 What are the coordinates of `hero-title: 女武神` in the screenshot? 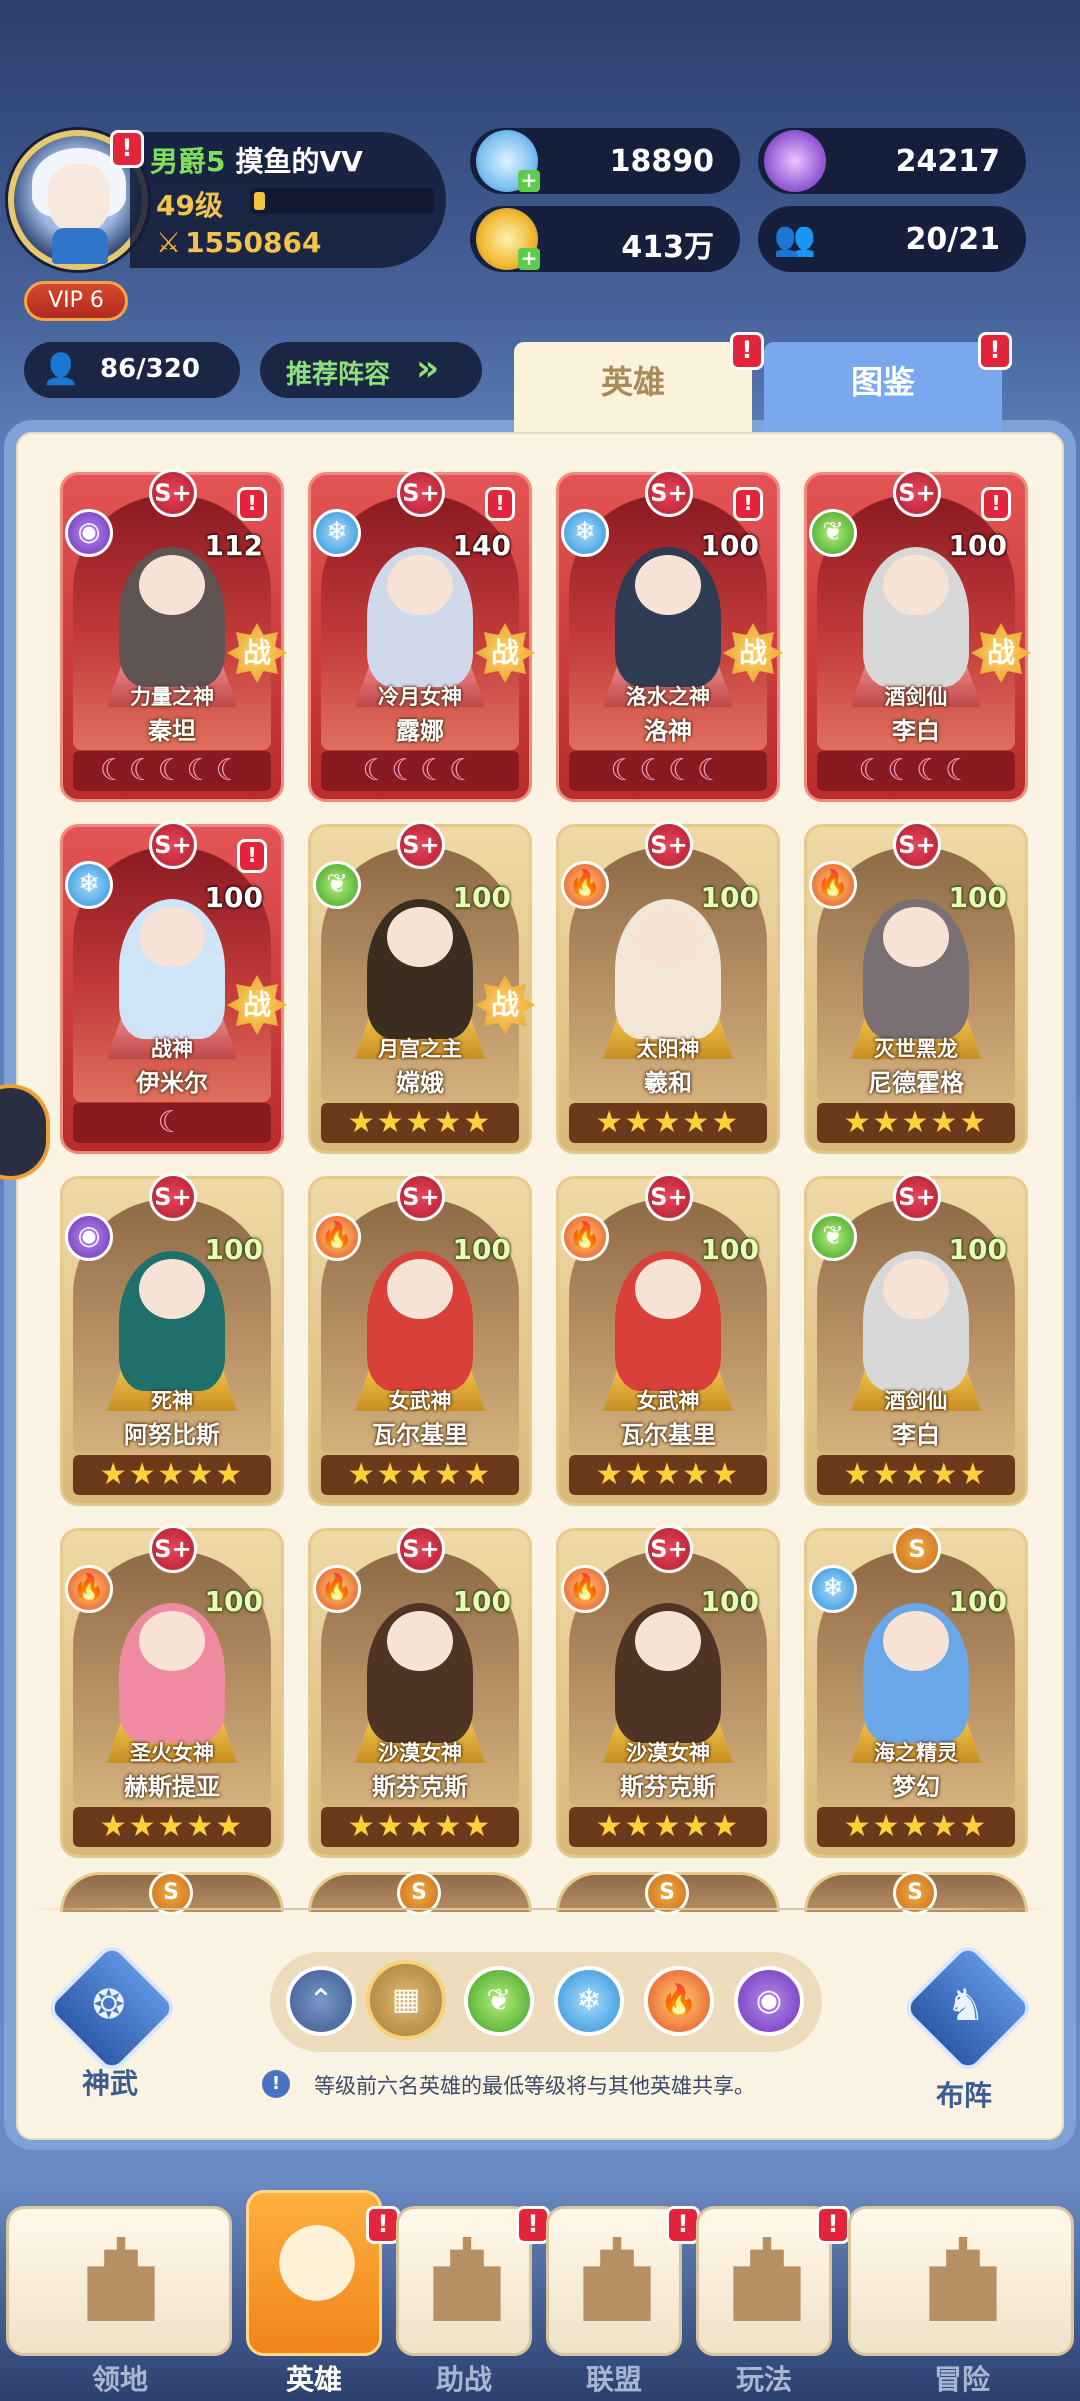 It's located at (420, 1401).